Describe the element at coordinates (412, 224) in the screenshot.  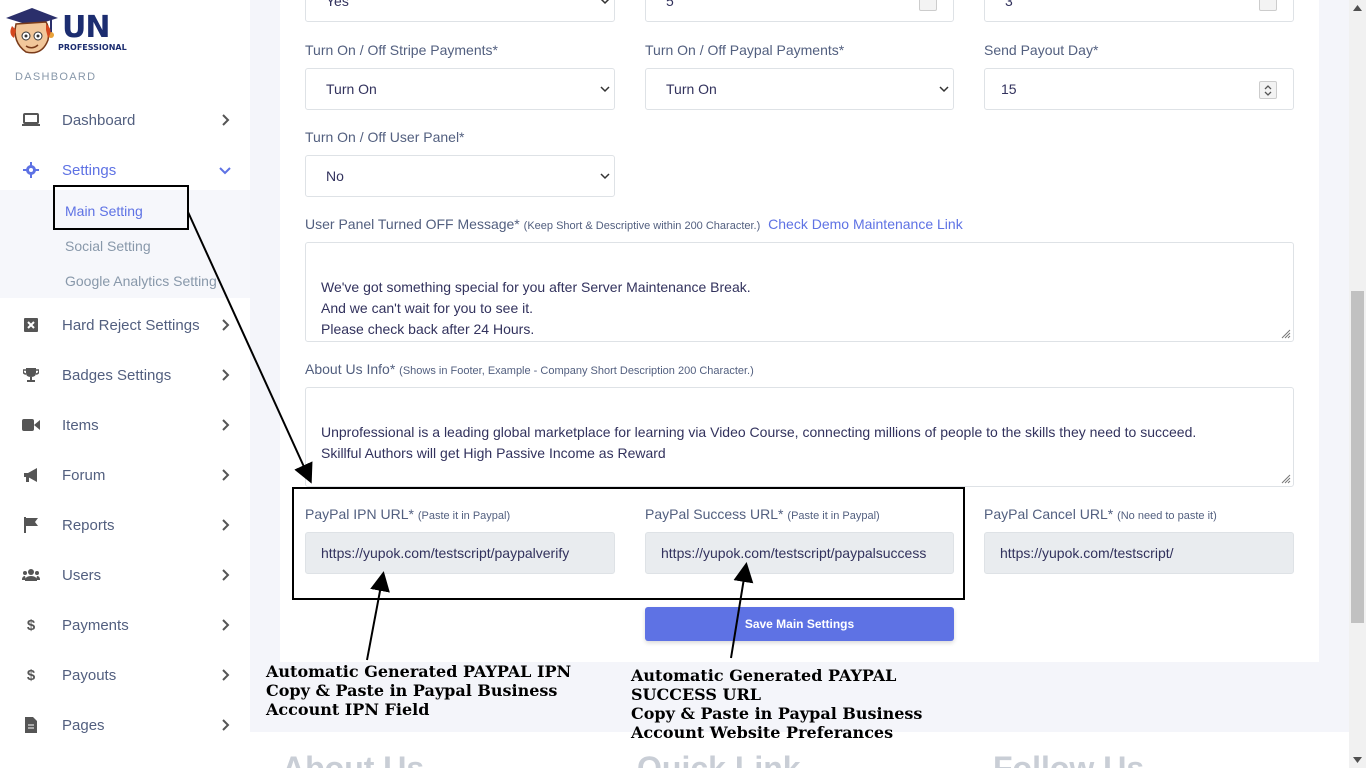
I see `off-message-label: User Panel Turned OFF Message*` at that location.